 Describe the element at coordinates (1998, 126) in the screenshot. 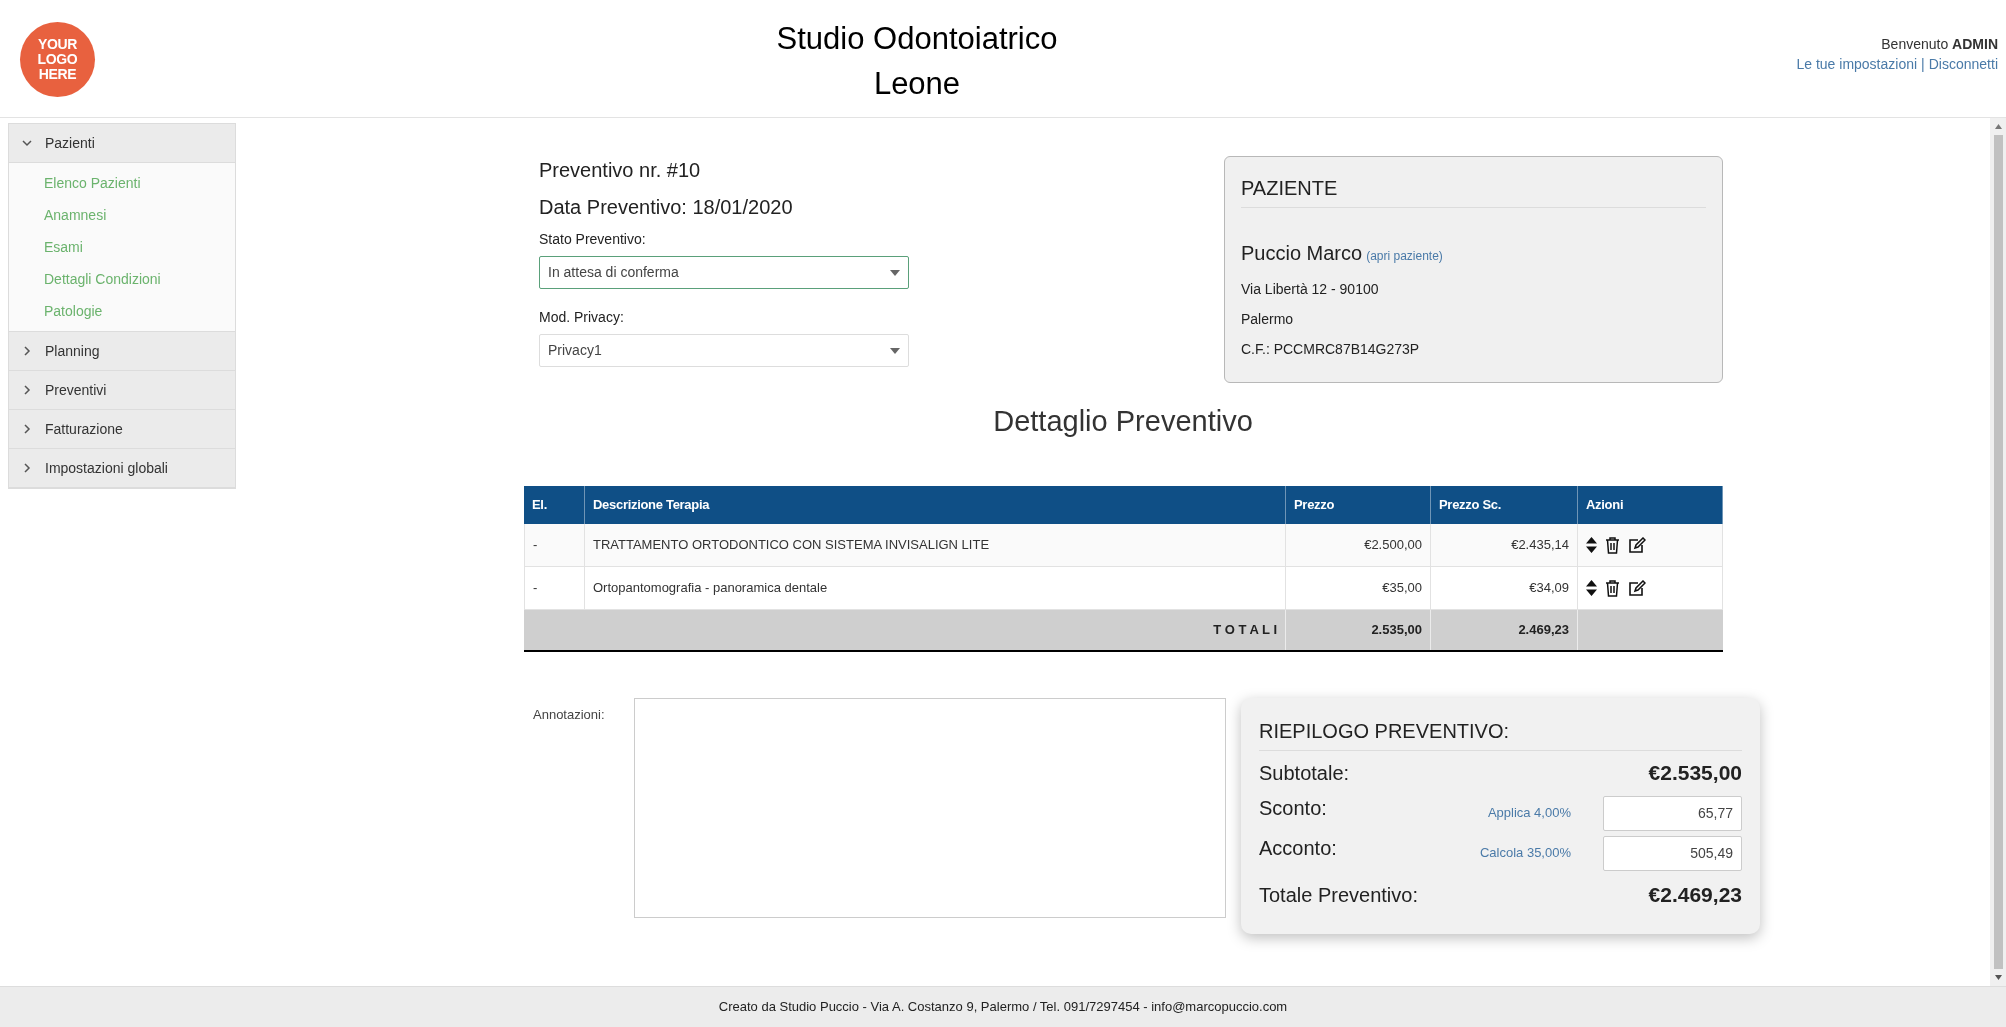

I see `scroll-up-icon` at that location.